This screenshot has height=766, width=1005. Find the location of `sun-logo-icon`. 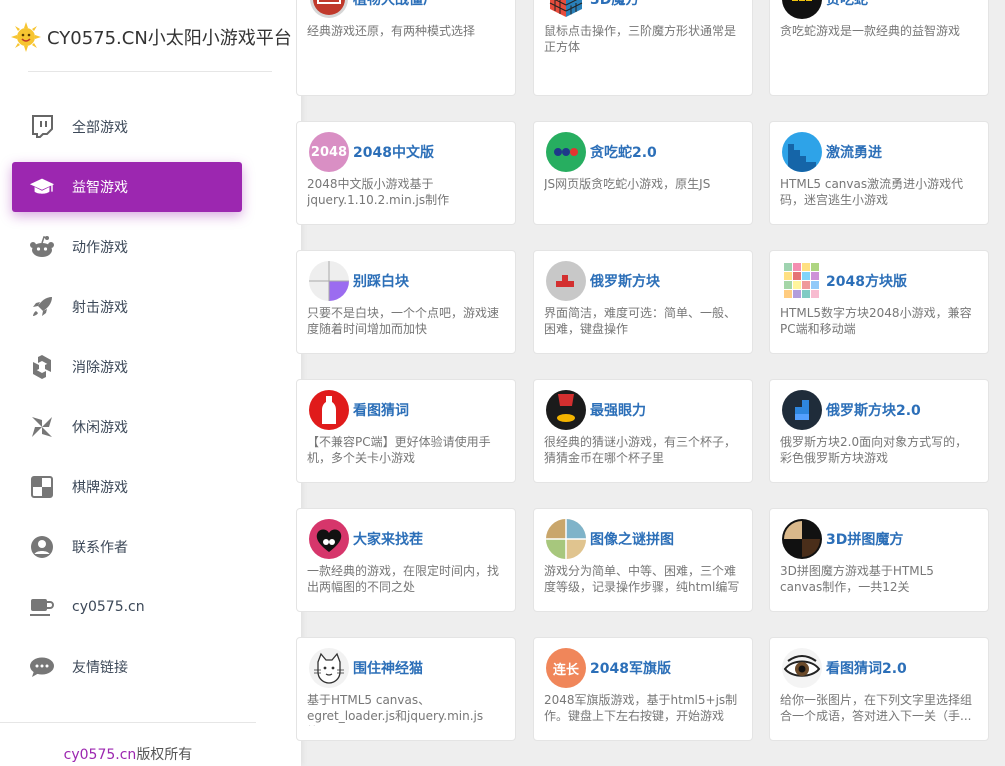

sun-logo-icon is located at coordinates (26, 37).